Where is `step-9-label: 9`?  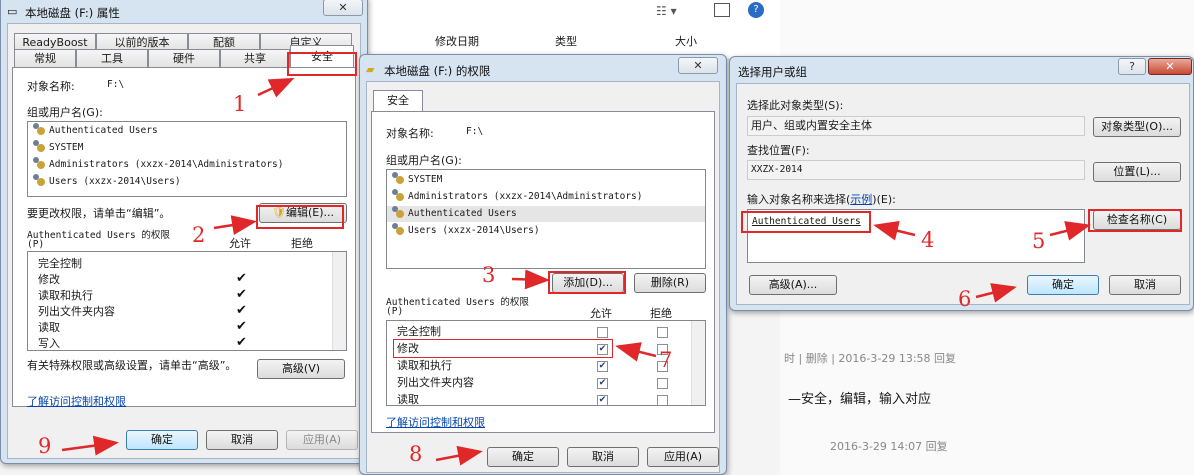
step-9-label: 9 is located at coordinates (45, 446).